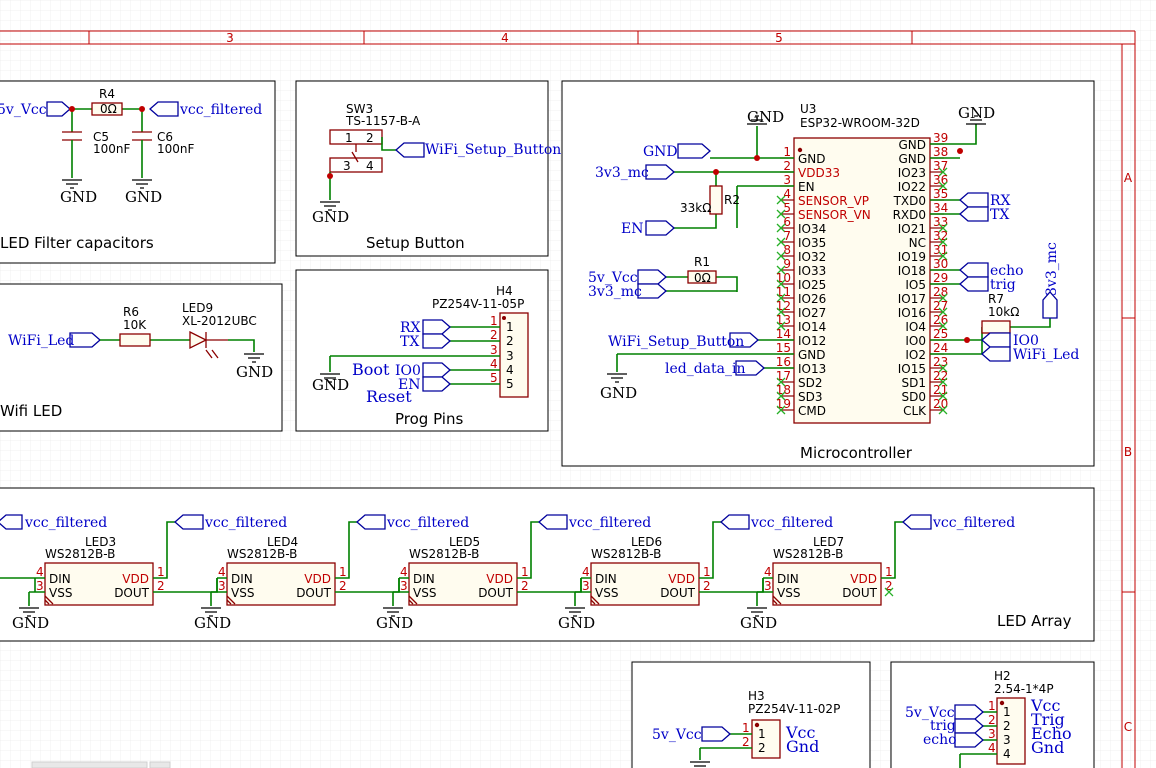  What do you see at coordinates (1011, 731) in the screenshot?
I see `header-h2` at bounding box center [1011, 731].